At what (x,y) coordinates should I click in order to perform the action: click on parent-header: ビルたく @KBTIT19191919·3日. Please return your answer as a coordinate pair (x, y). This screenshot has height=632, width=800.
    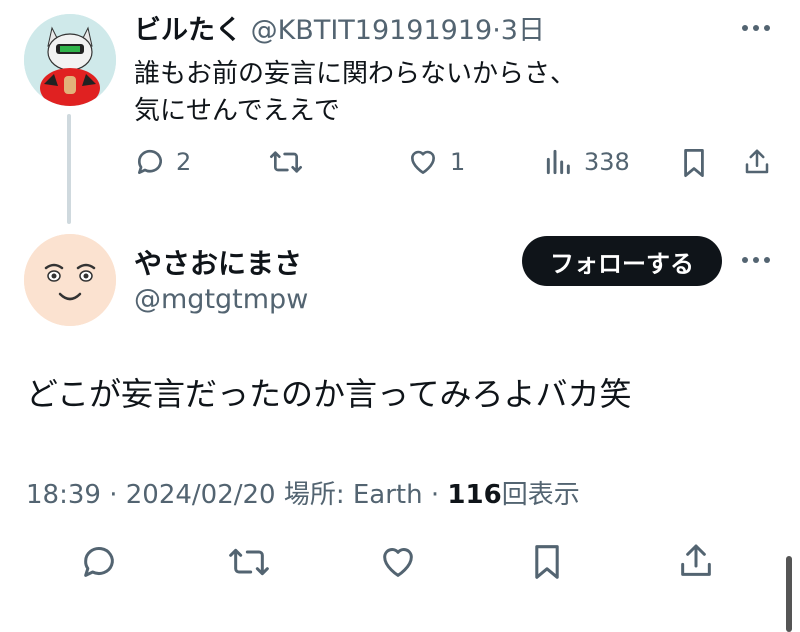
    Looking at the image, I should click on (339, 31).